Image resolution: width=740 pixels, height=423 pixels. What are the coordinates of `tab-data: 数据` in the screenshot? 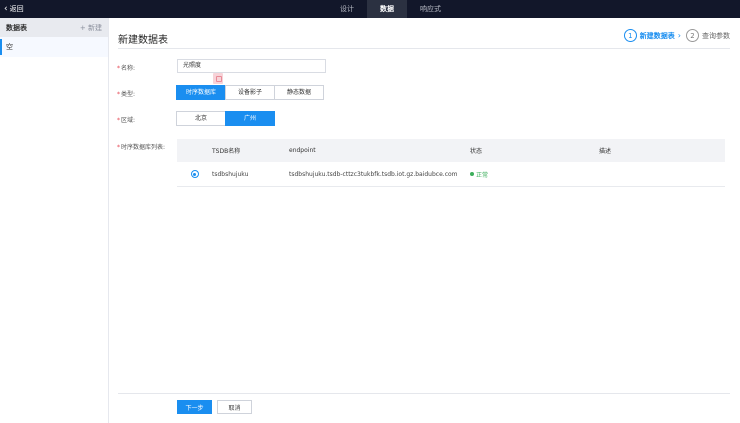 It's located at (387, 9).